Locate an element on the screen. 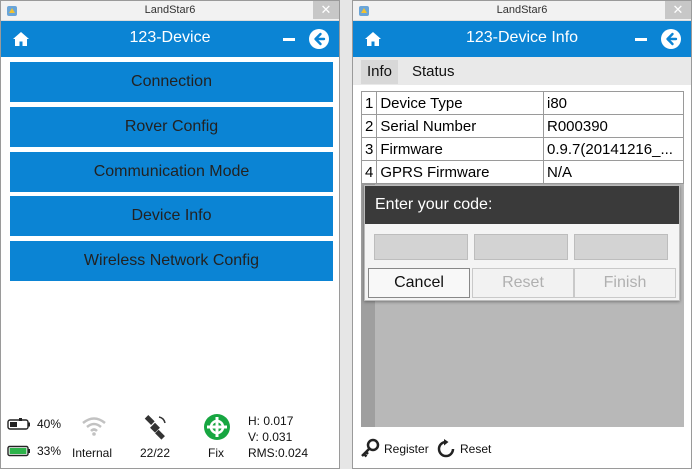  tab-status: Status is located at coordinates (433, 72).